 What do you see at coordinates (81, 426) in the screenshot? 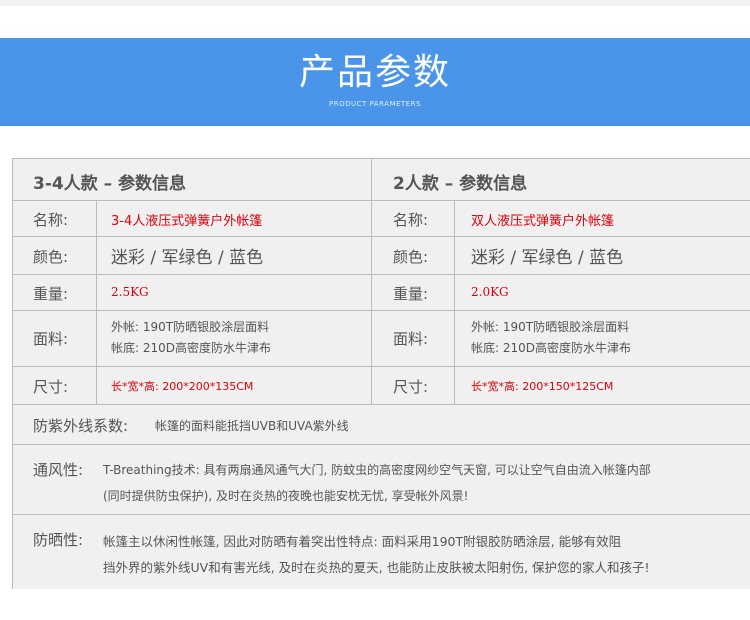
I see `uv-label: 防紫外线系数:` at bounding box center [81, 426].